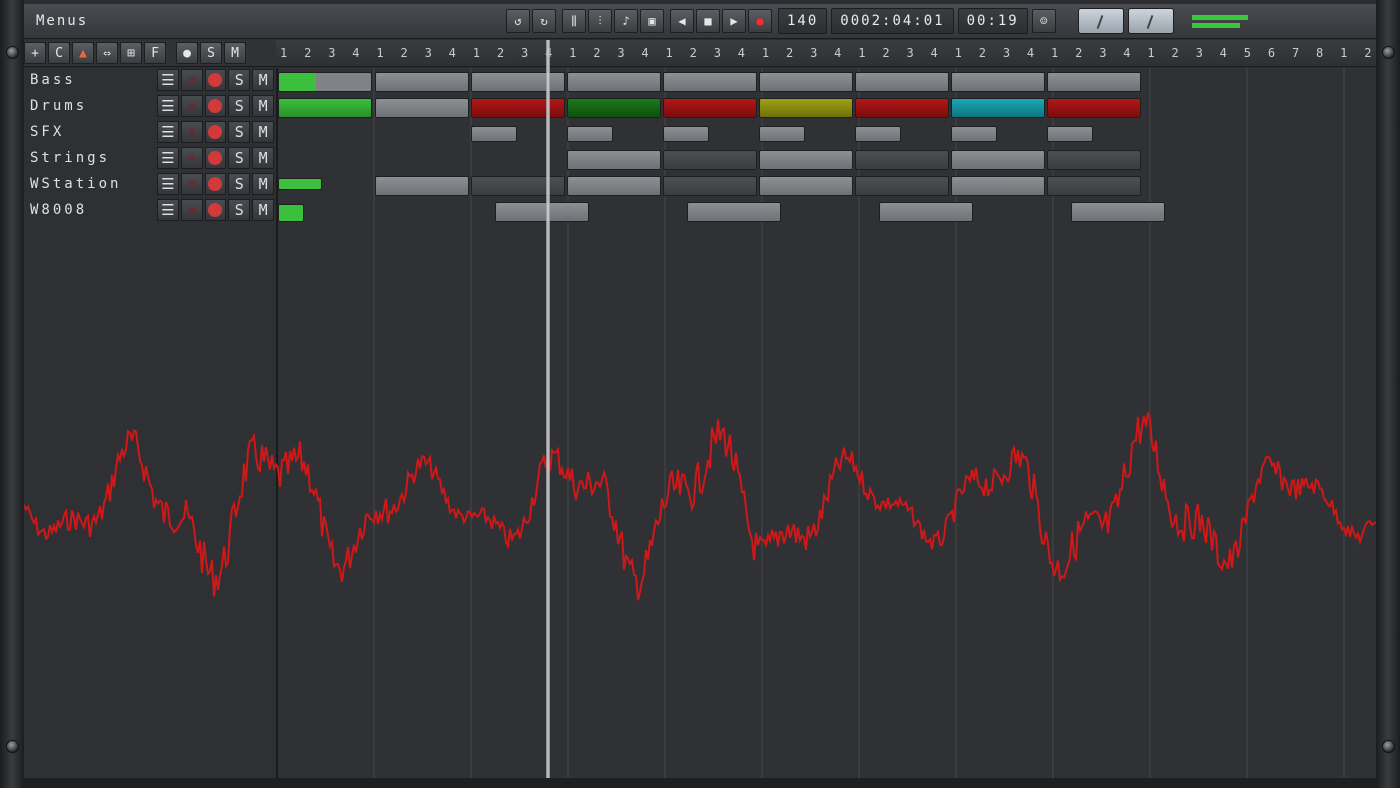  Describe the element at coordinates (271, 21) in the screenshot. I see `menus-button: Menus` at that location.